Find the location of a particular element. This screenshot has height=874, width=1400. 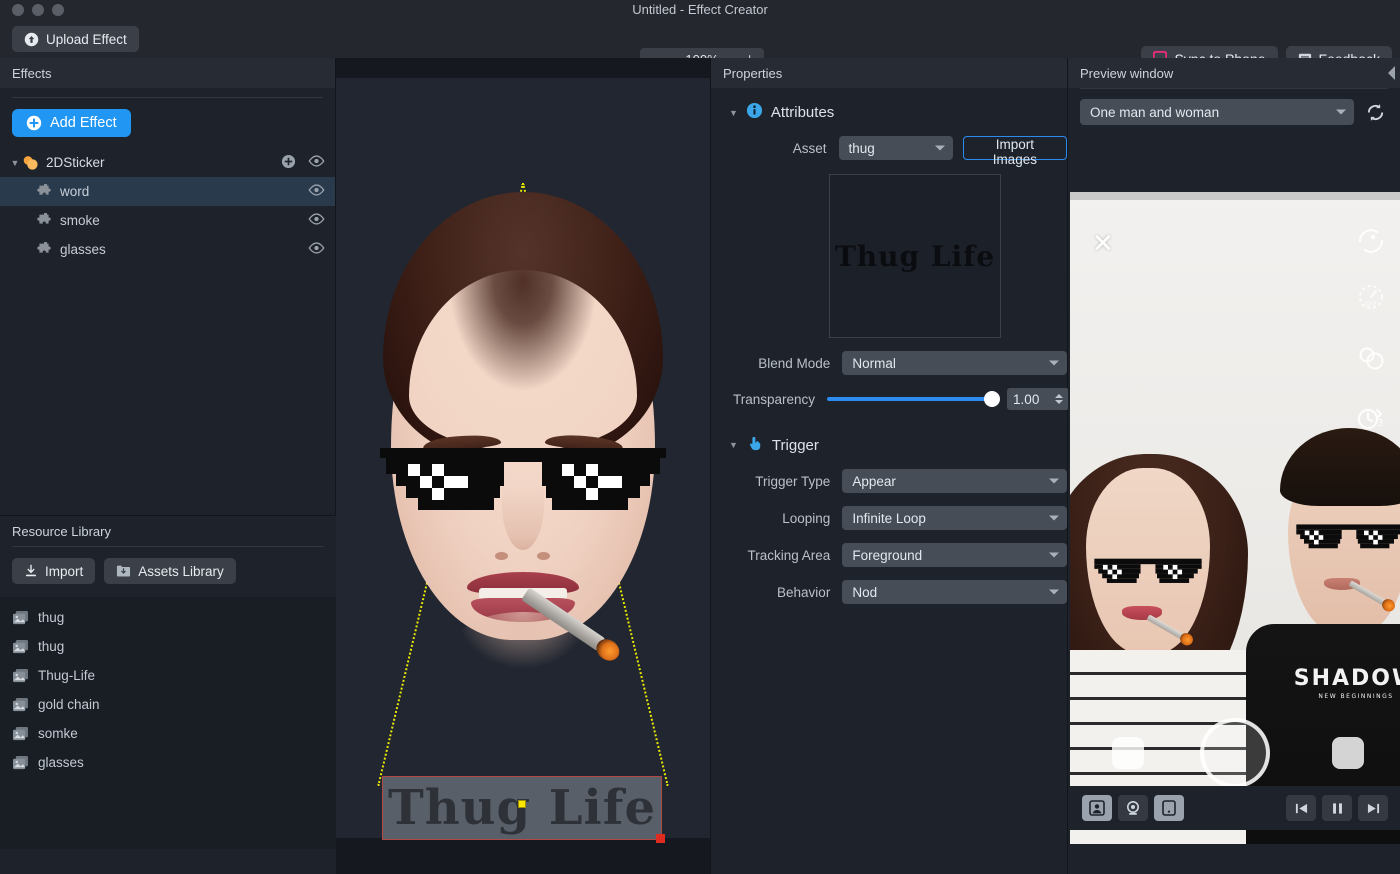

transparency-stepper: 1.00 is located at coordinates (1038, 399).